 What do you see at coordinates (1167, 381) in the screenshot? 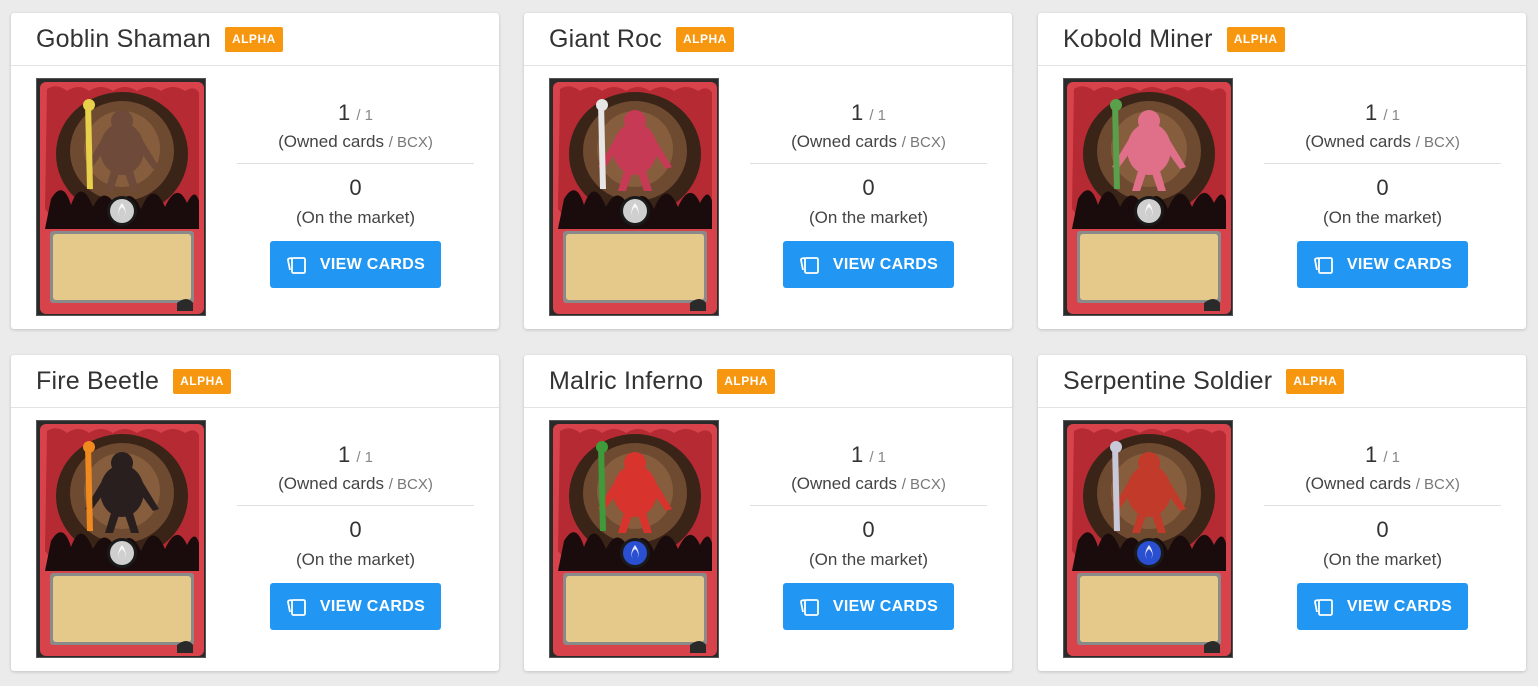
I see `card-title: Serpentine Soldier` at bounding box center [1167, 381].